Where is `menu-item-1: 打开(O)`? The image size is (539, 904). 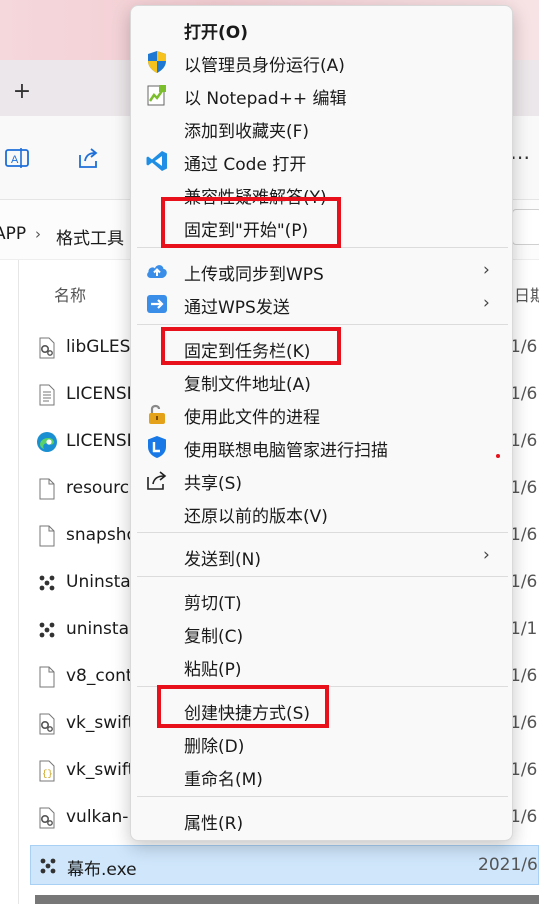 menu-item-1: 打开(O) is located at coordinates (322, 28).